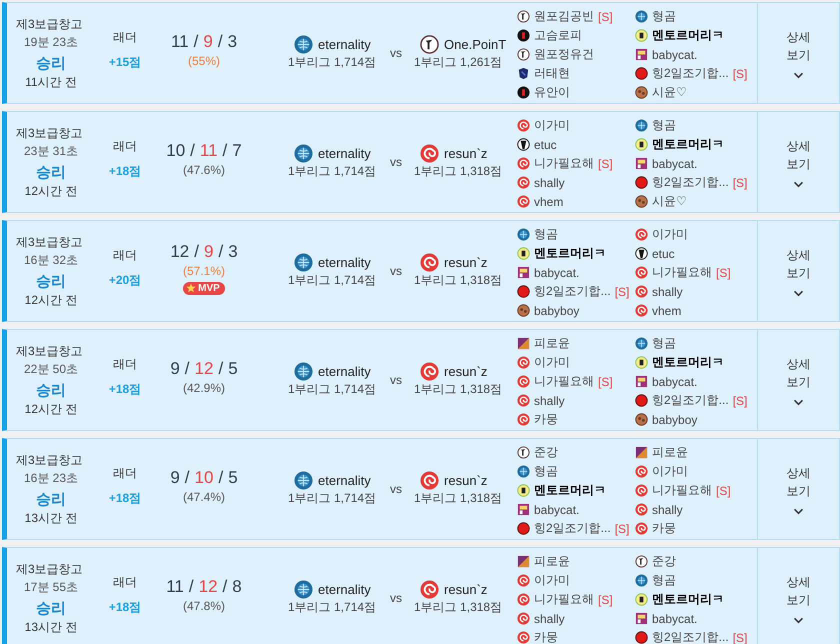  I want to click on kda-value: 11, so click(209, 151).